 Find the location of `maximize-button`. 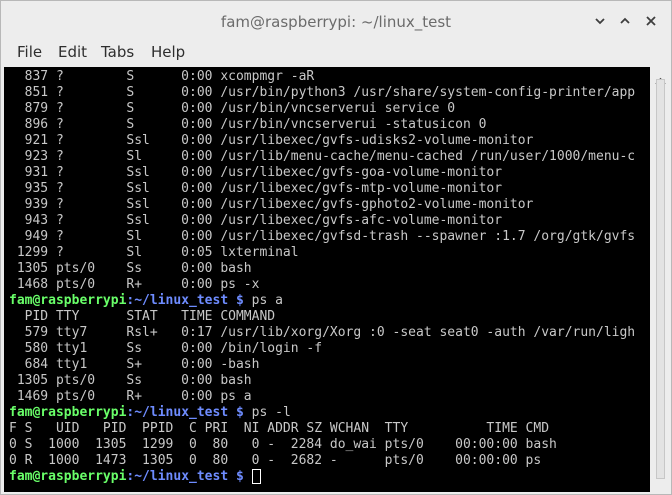

maximize-button is located at coordinates (625, 21).